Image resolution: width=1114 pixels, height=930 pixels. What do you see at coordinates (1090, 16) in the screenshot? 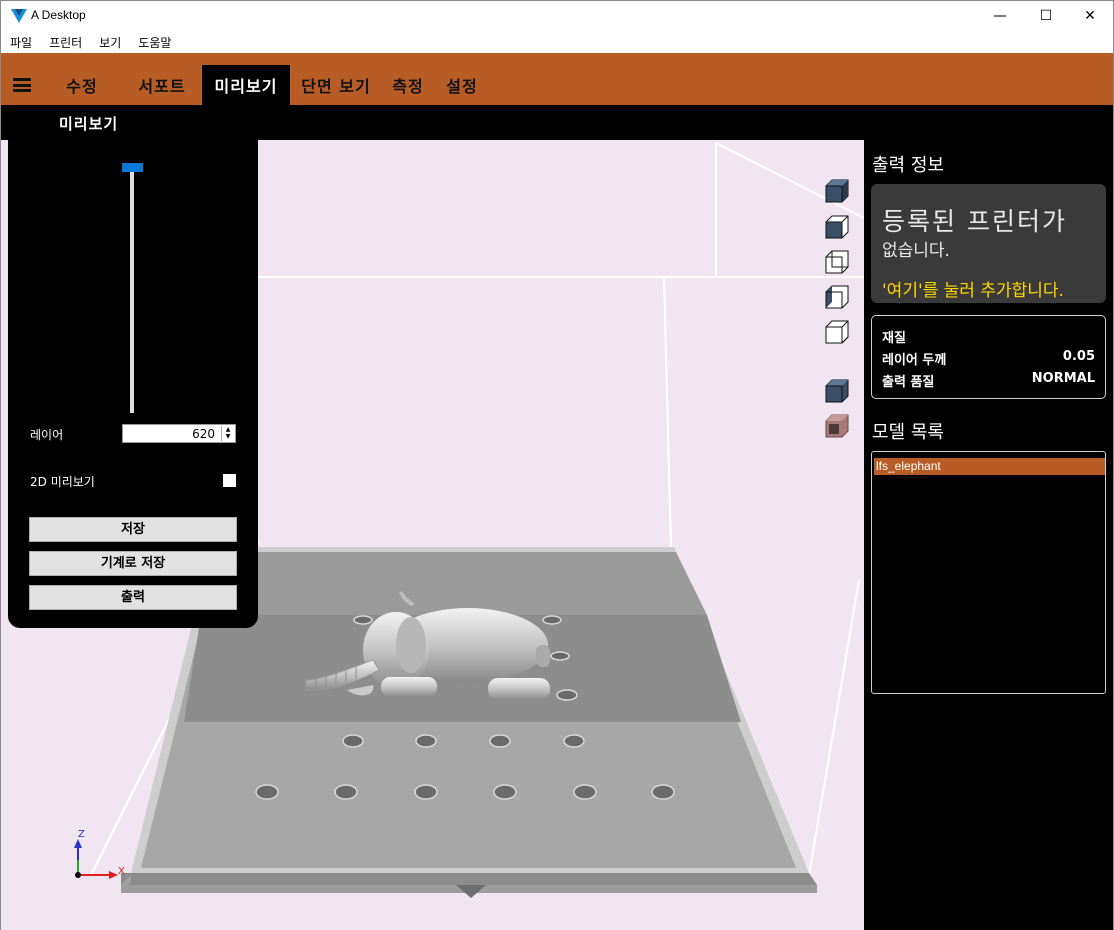
I see `close-button: ✕` at bounding box center [1090, 16].